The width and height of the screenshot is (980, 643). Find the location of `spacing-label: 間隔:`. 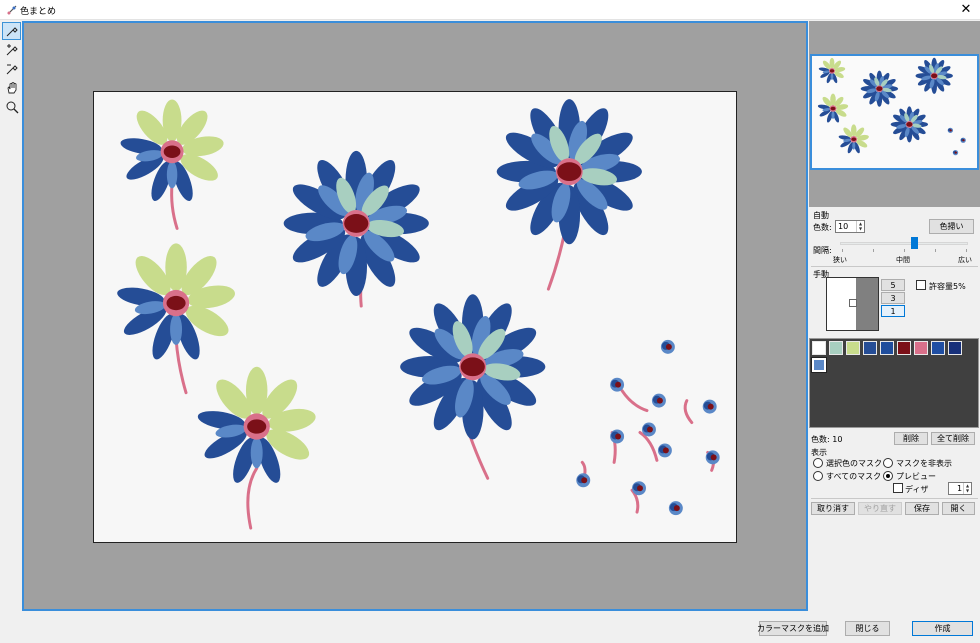

spacing-label: 間隔: is located at coordinates (822, 250).